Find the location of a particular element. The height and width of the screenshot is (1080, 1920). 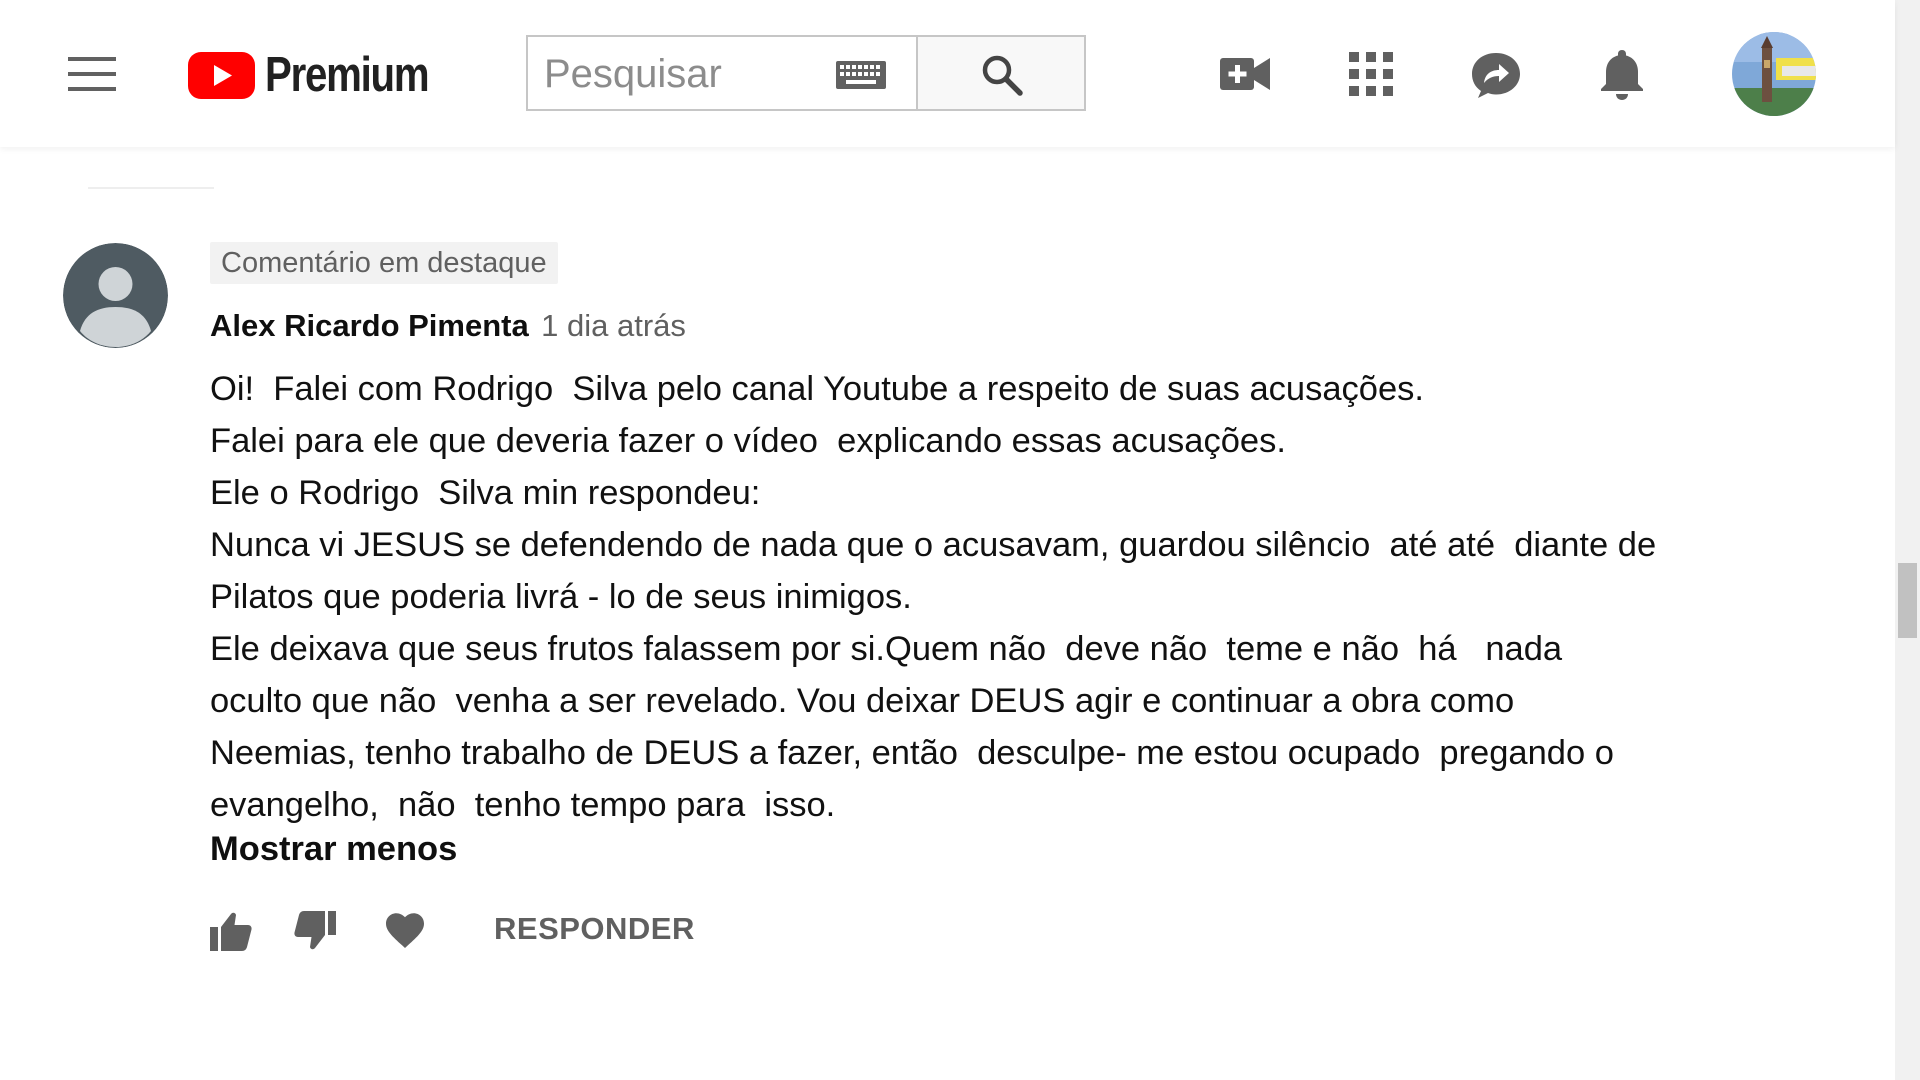

account-avatar is located at coordinates (1774, 74).